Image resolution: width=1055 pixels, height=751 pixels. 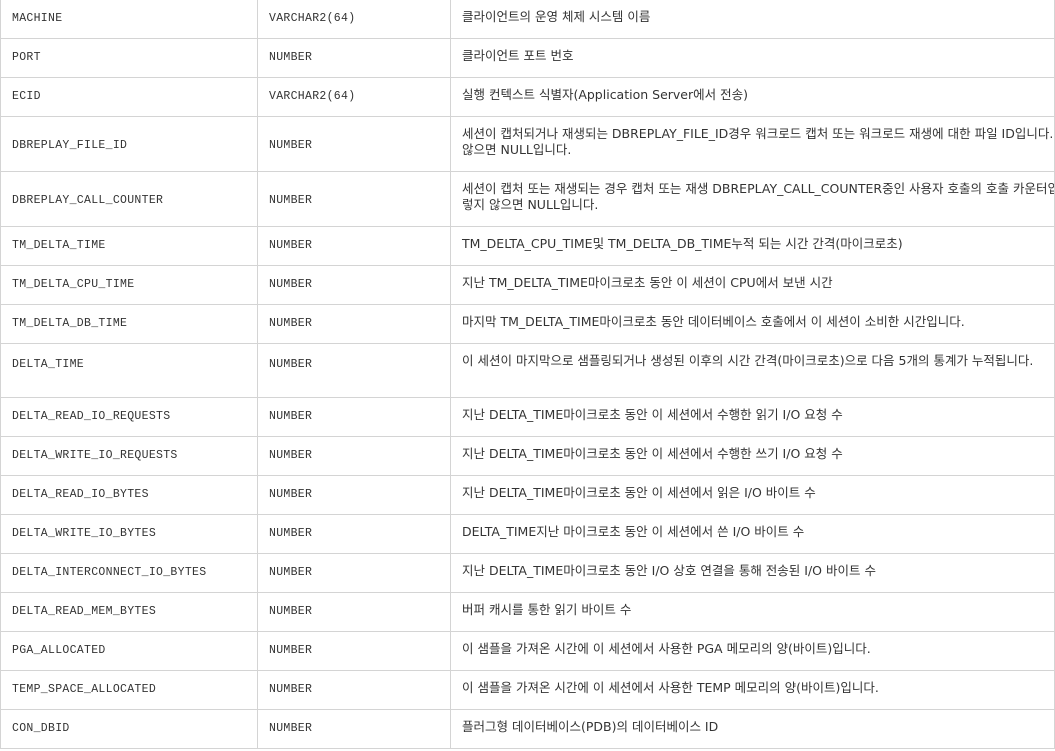 What do you see at coordinates (129, 456) in the screenshot?
I see `column-name-cell: DELTA_WRITE_IO_REQUESTS` at bounding box center [129, 456].